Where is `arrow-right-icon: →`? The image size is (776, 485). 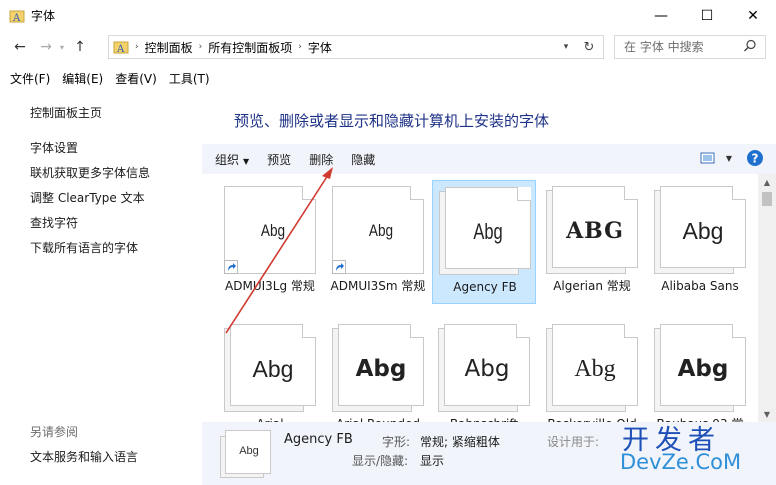 arrow-right-icon: → is located at coordinates (46, 47).